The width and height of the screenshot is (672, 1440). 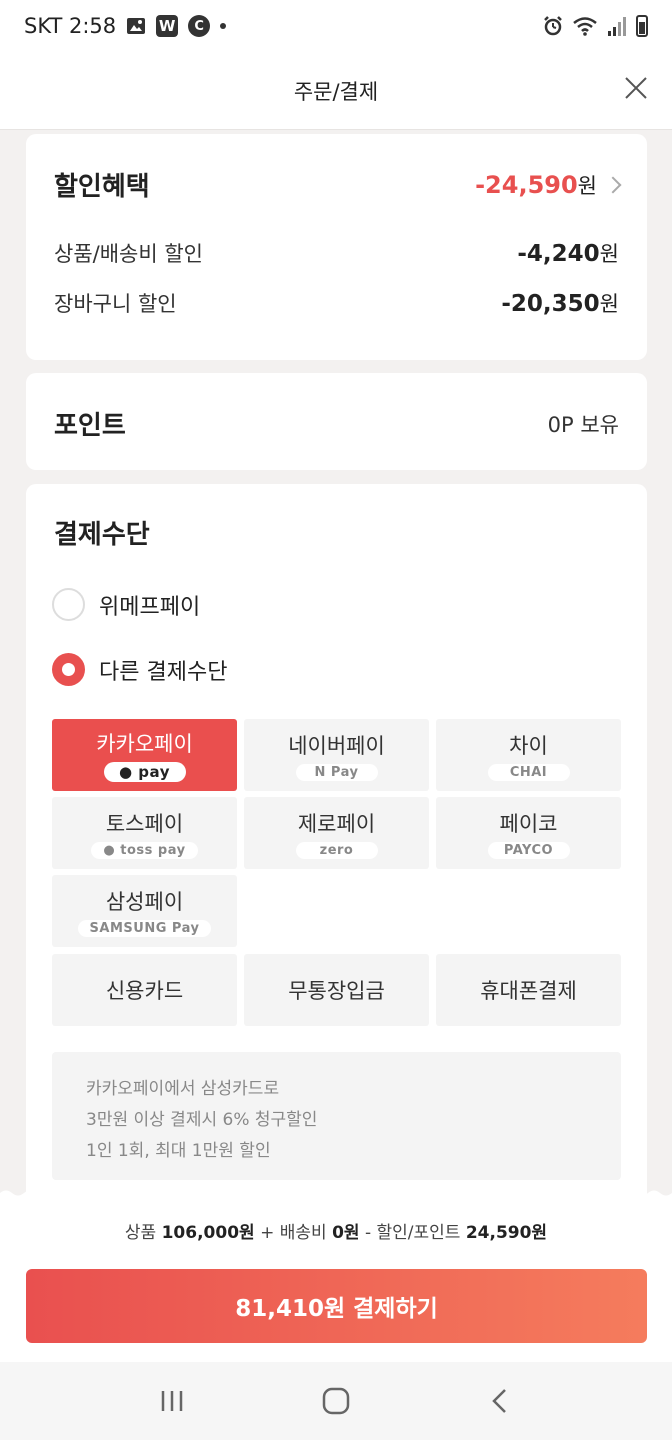 I want to click on method-label: 휴대폰결제, so click(x=528, y=991).